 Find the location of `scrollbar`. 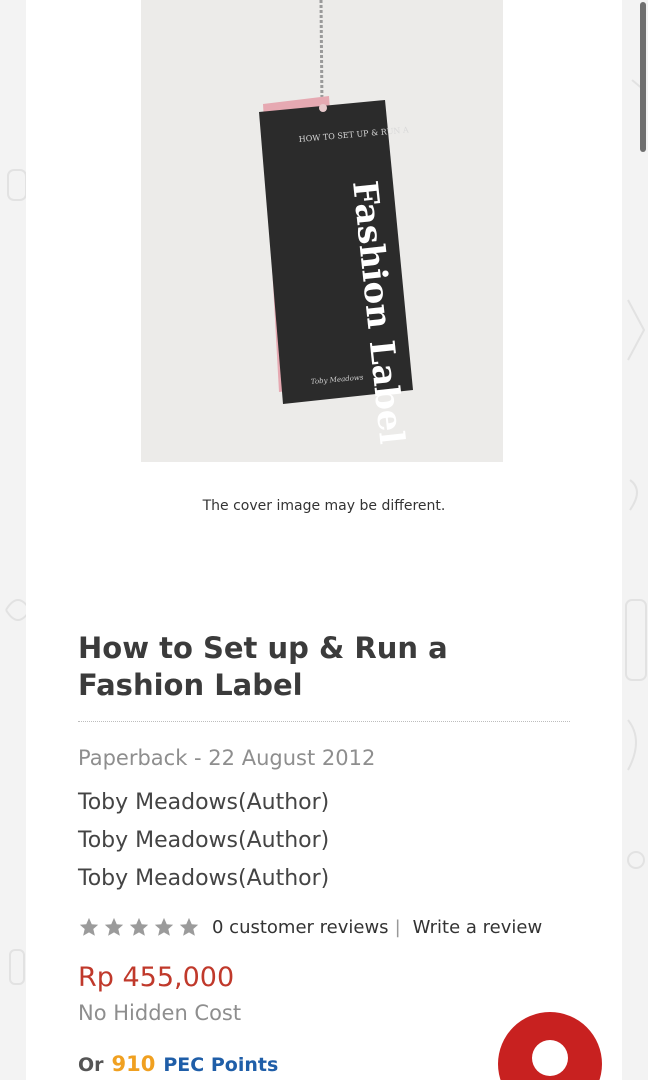

scrollbar is located at coordinates (643, 540).